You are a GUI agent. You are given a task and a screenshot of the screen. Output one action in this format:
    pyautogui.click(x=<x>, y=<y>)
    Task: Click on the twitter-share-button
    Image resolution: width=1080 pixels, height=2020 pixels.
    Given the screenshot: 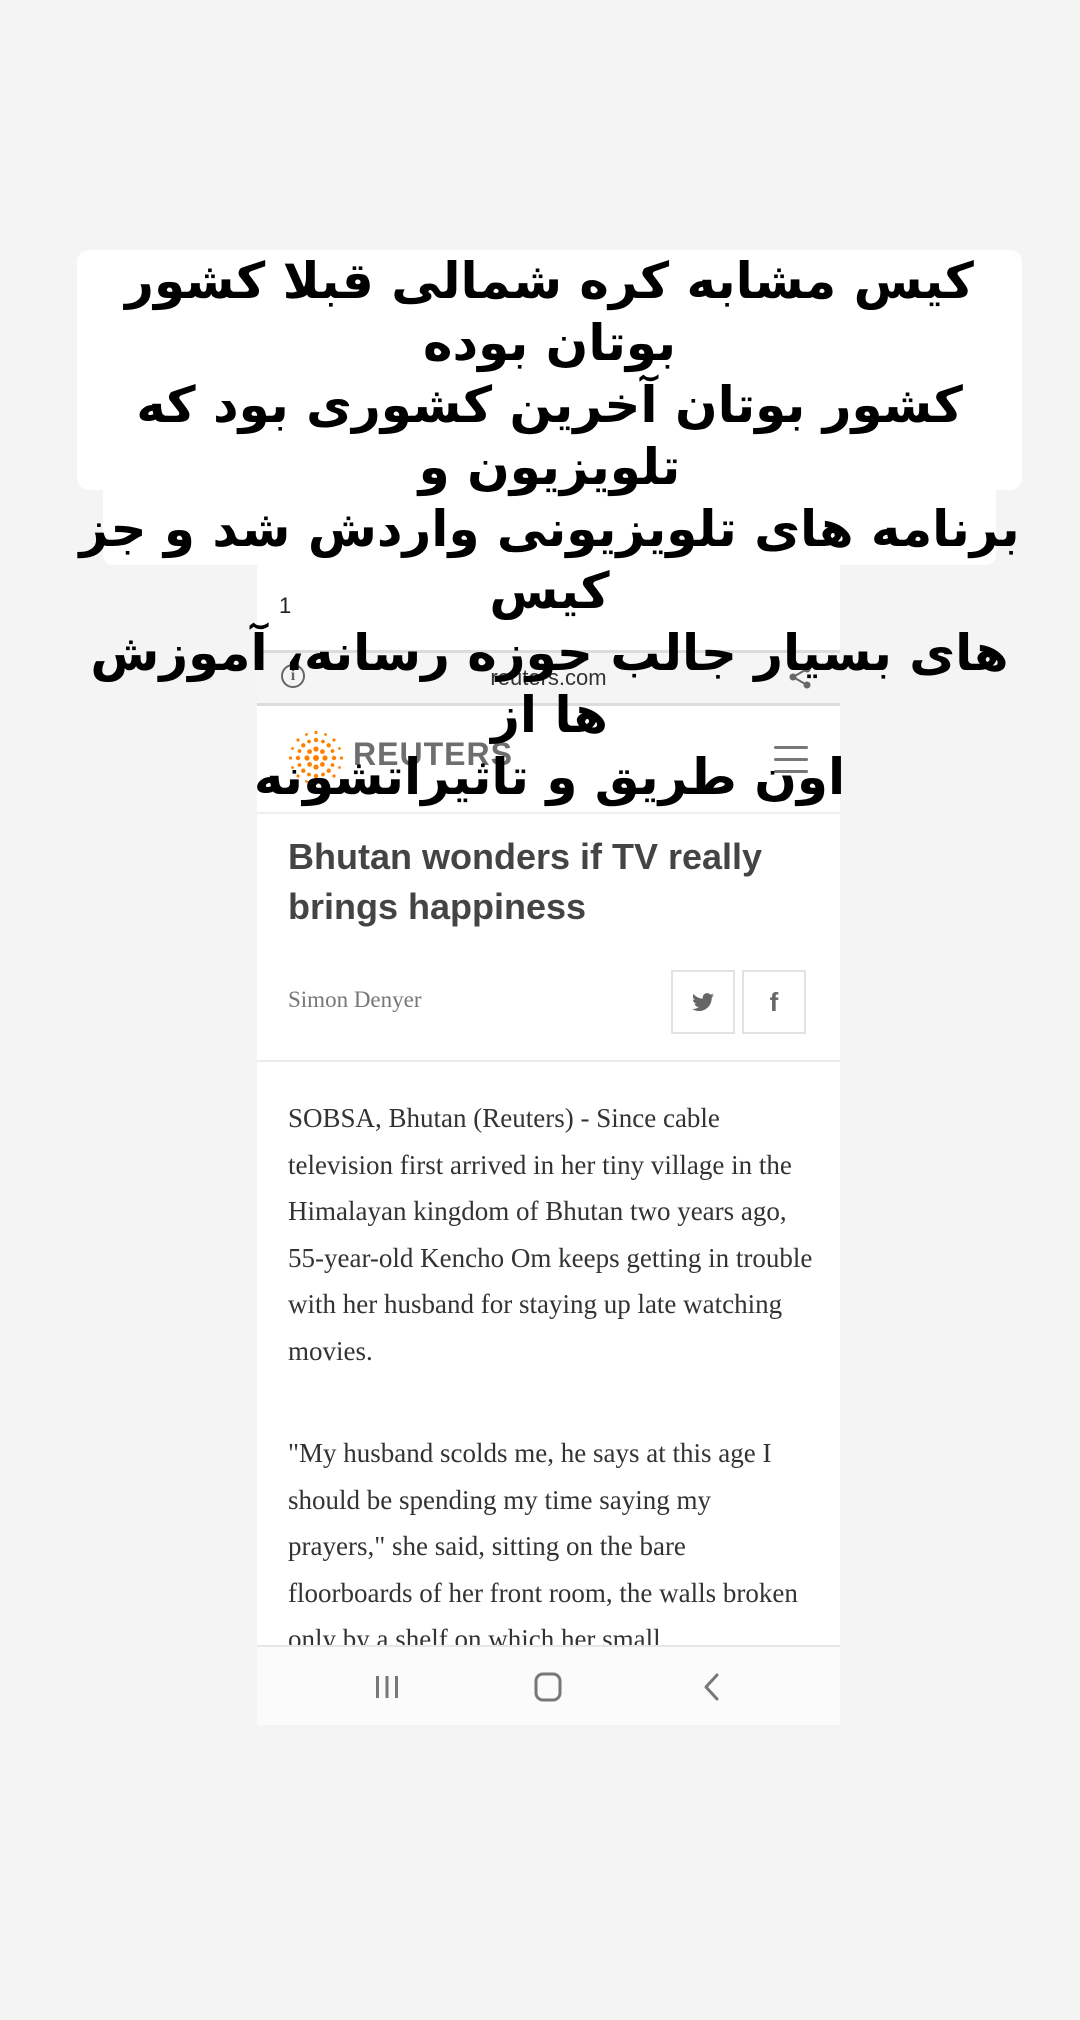 What is the action you would take?
    pyautogui.click(x=703, y=1002)
    